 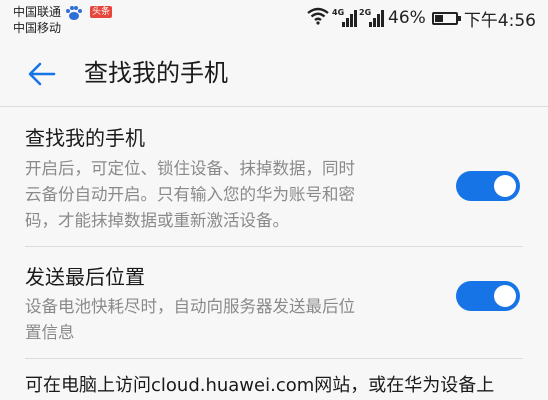 I want to click on carrier-info: 中国联通 中国移动, so click(x=37, y=20).